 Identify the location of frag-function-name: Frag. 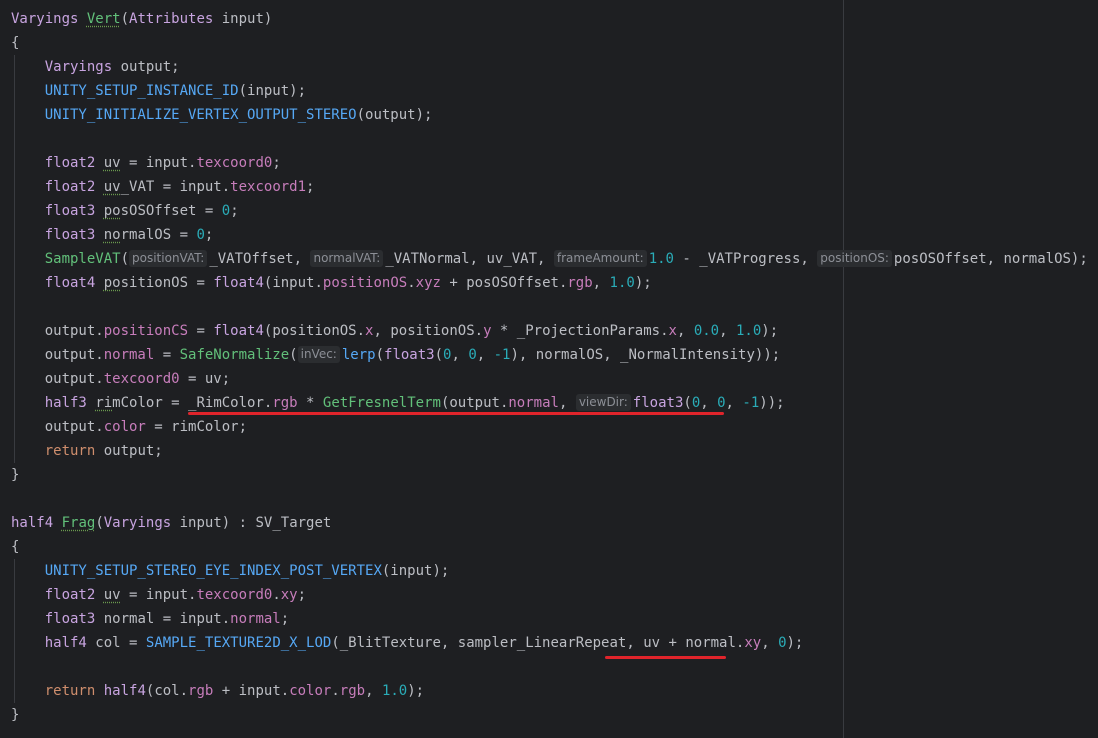
(79, 523).